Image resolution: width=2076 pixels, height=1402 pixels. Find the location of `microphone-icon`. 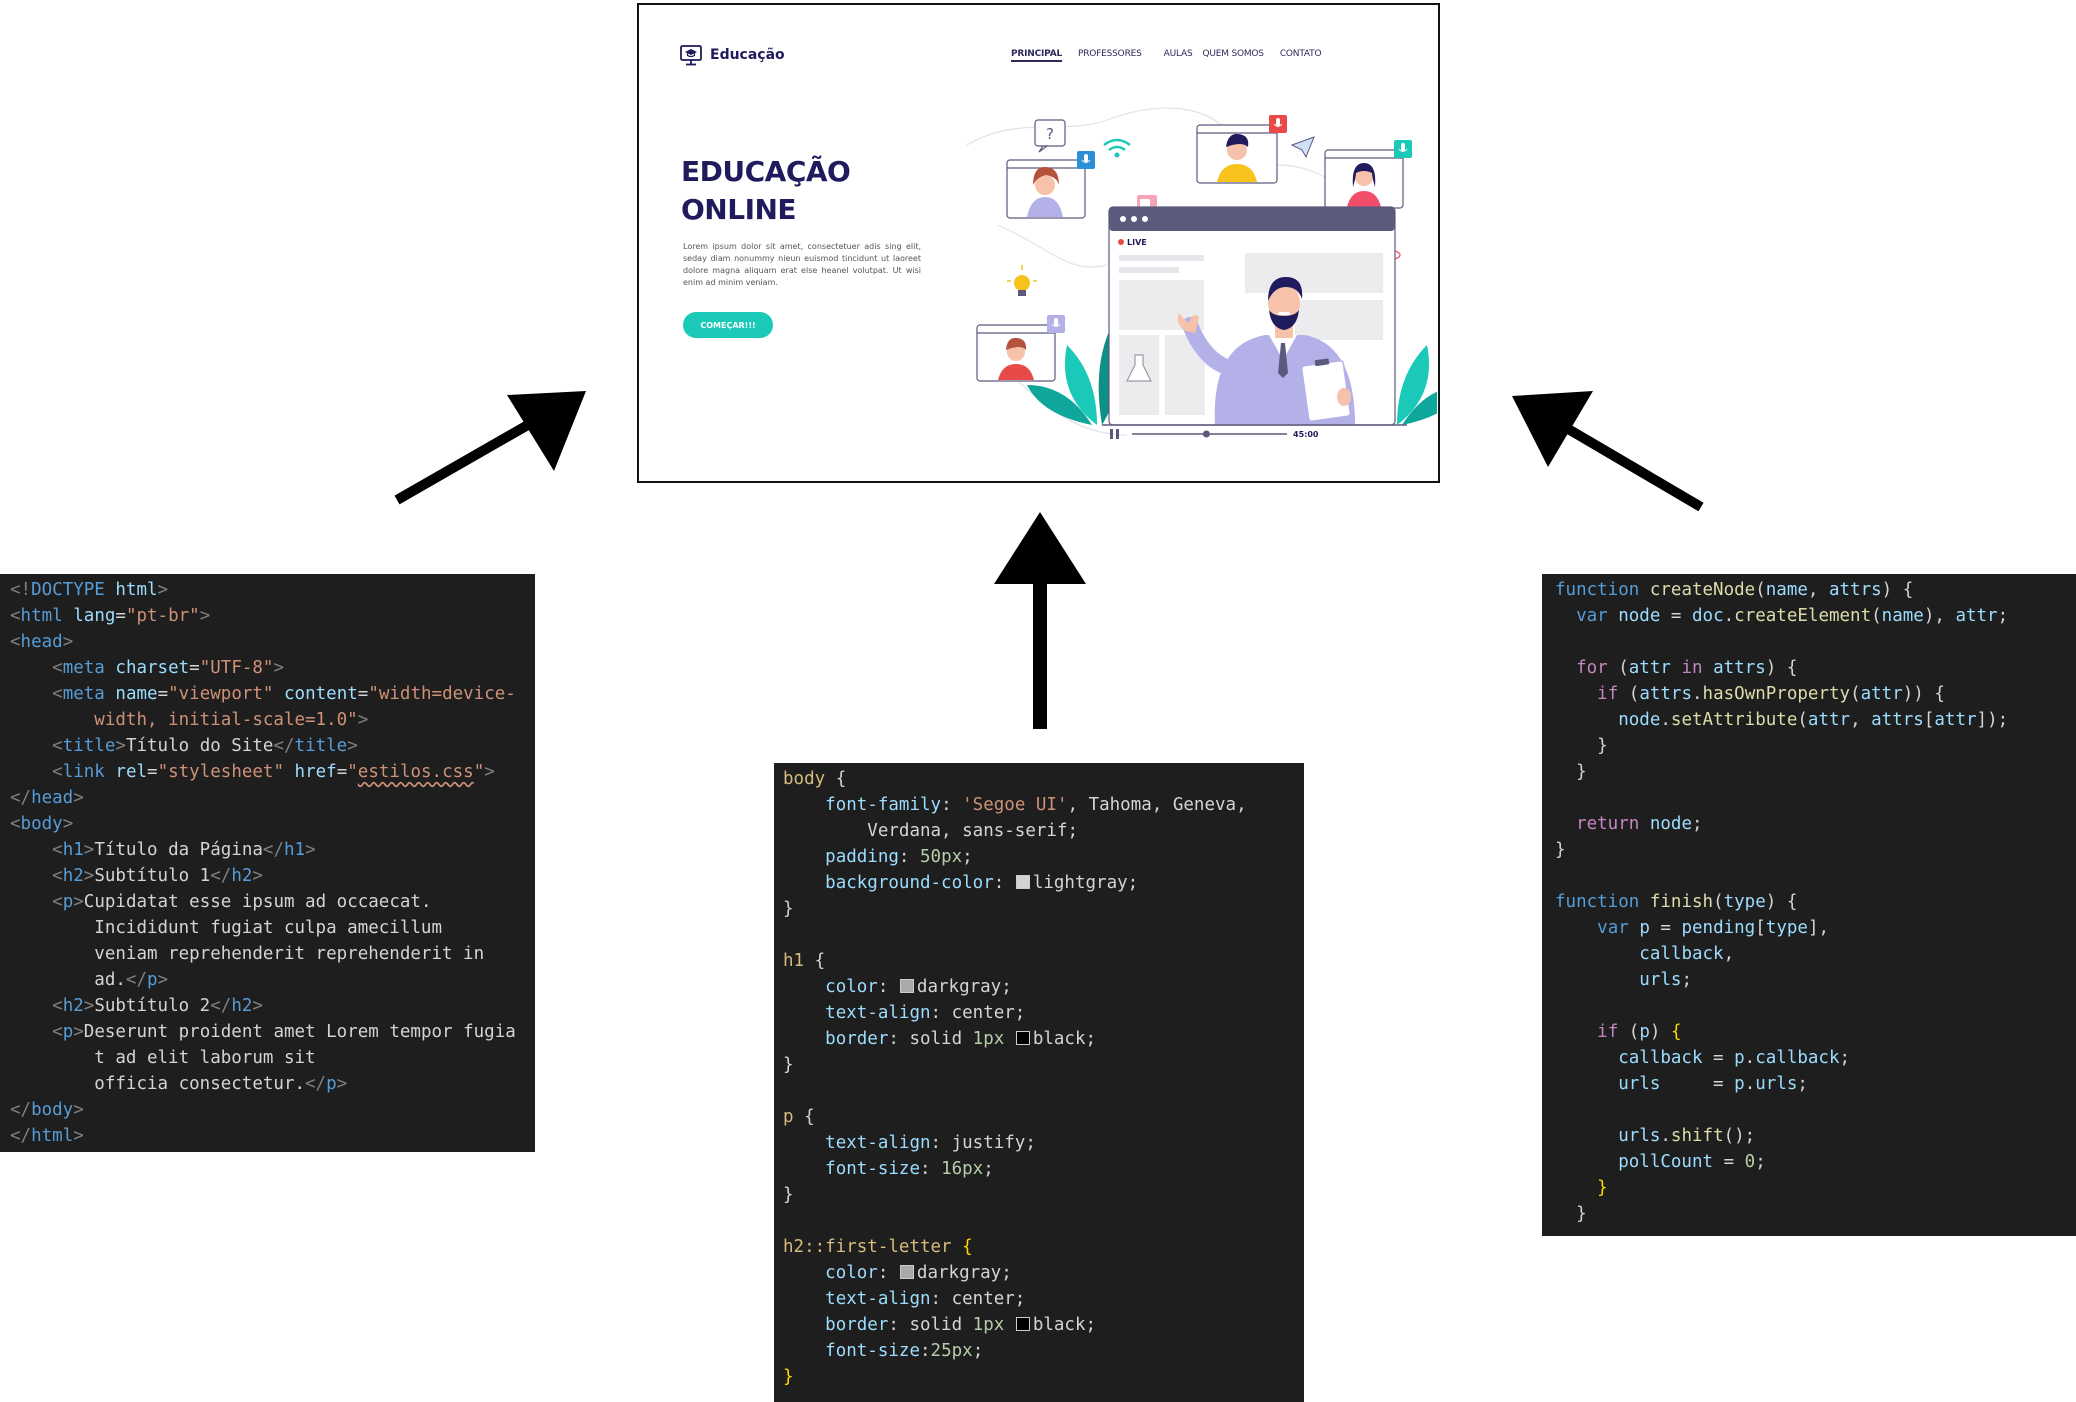

microphone-icon is located at coordinates (1086, 160).